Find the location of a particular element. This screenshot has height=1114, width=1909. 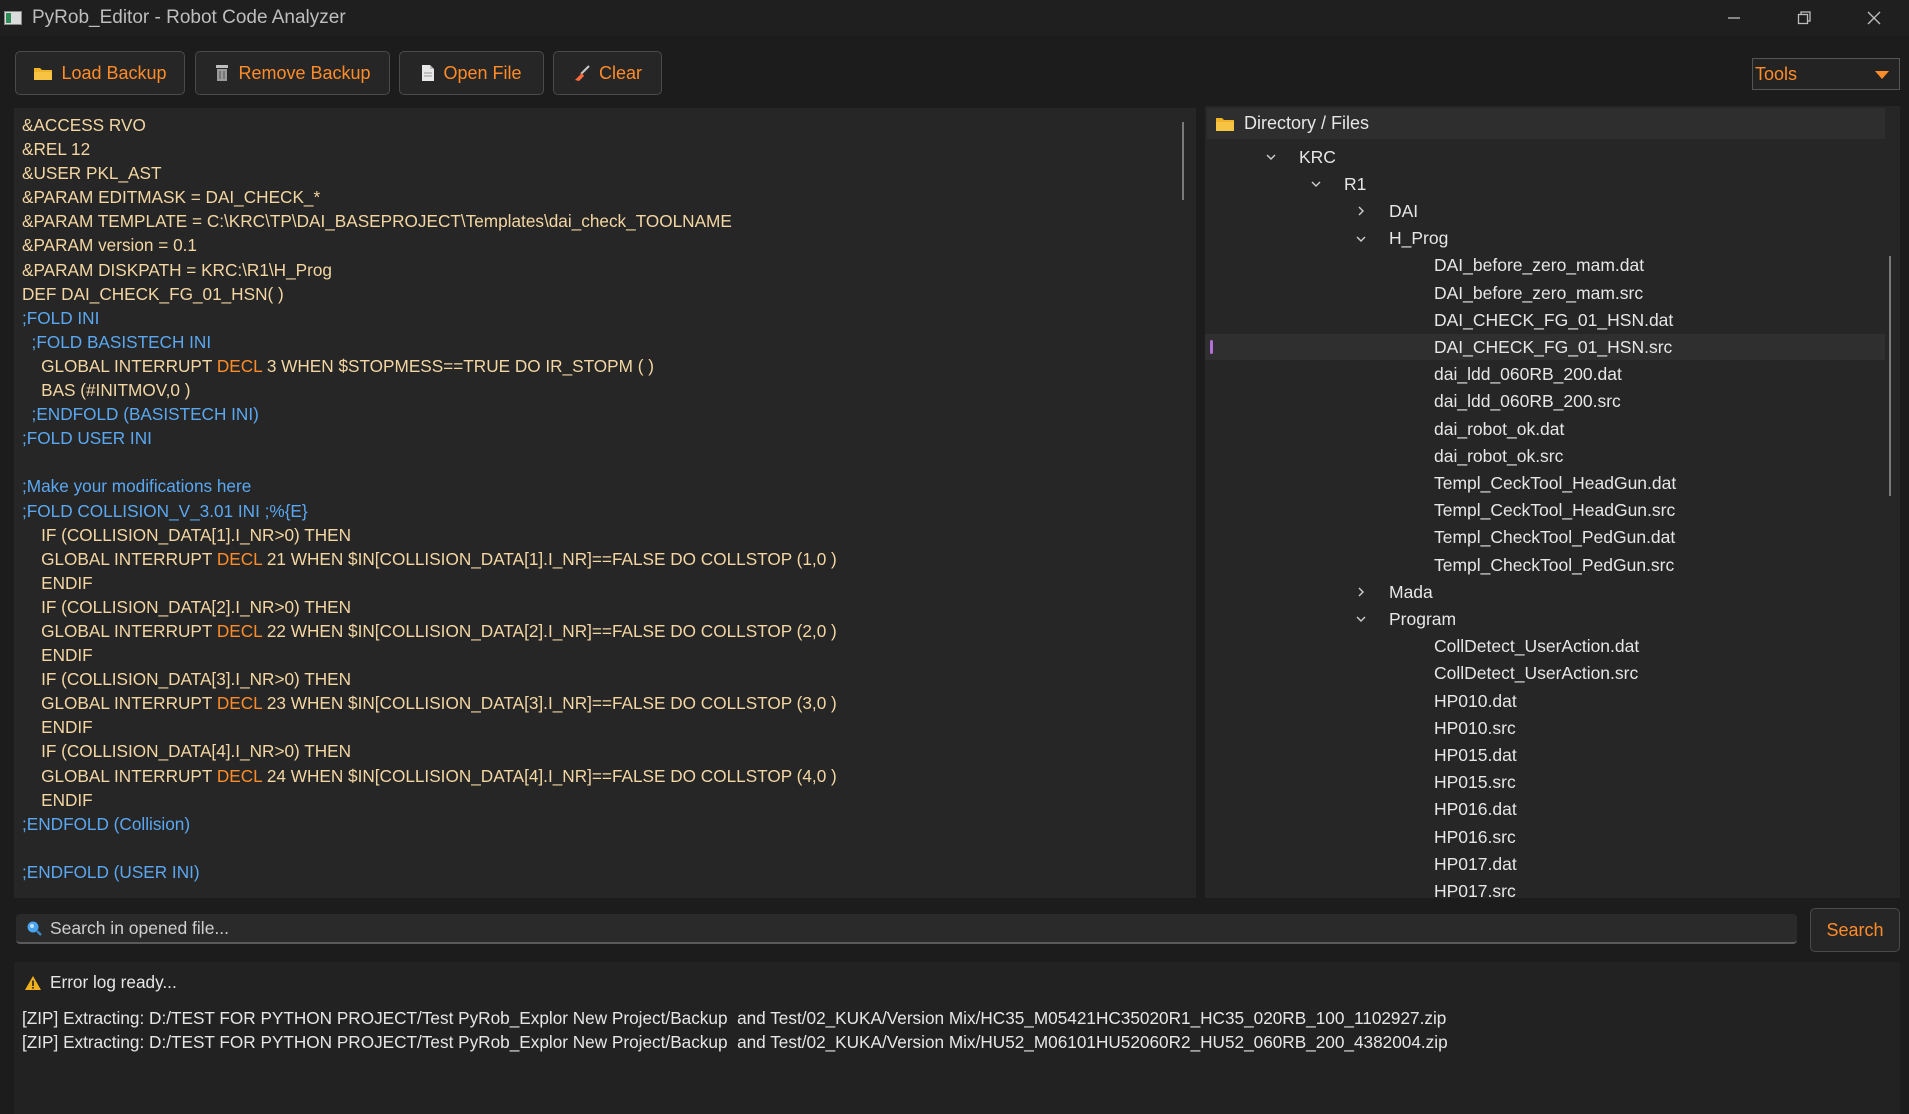

tree-scrollbar is located at coordinates (1890, 376).